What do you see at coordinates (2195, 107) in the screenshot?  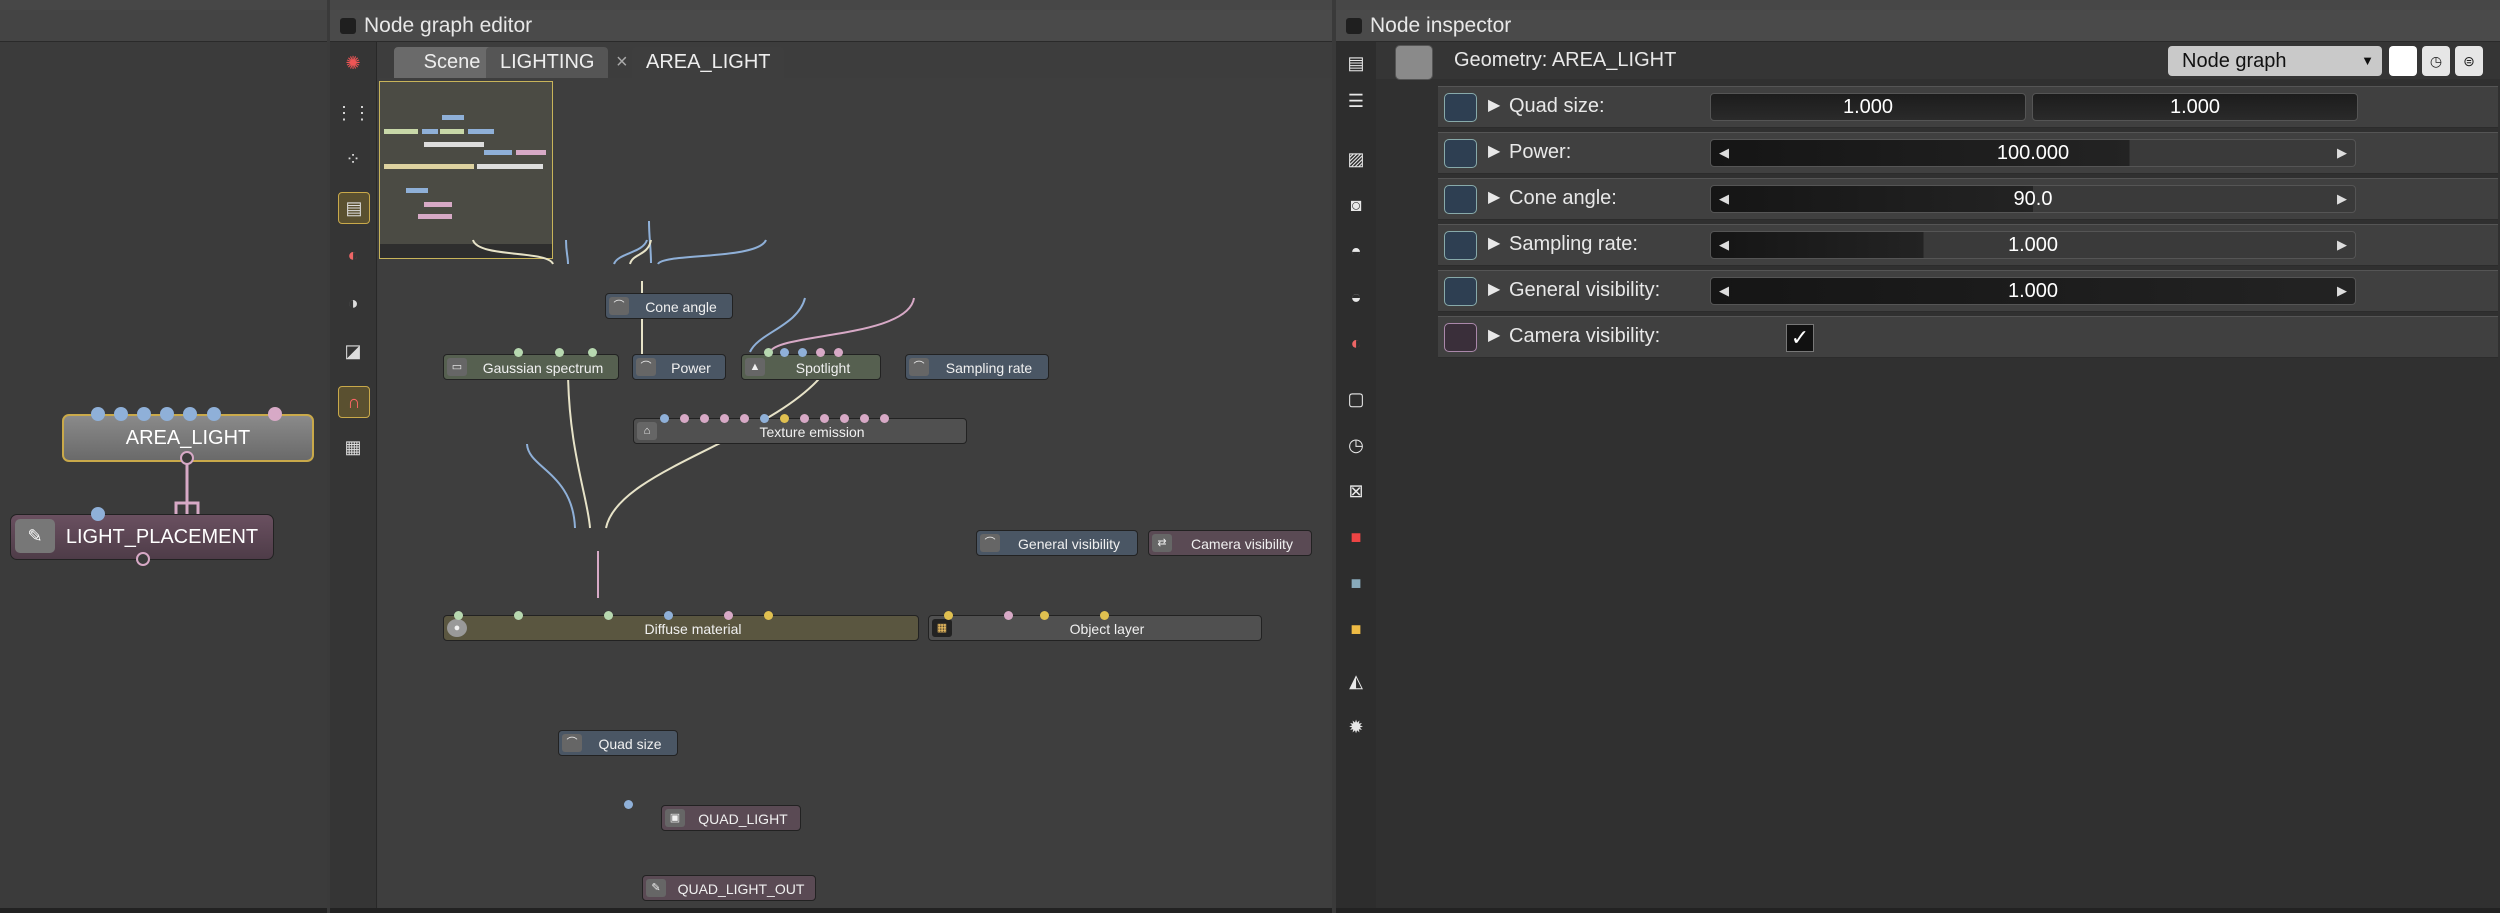 I see `quad-size-y-field: 1.000` at bounding box center [2195, 107].